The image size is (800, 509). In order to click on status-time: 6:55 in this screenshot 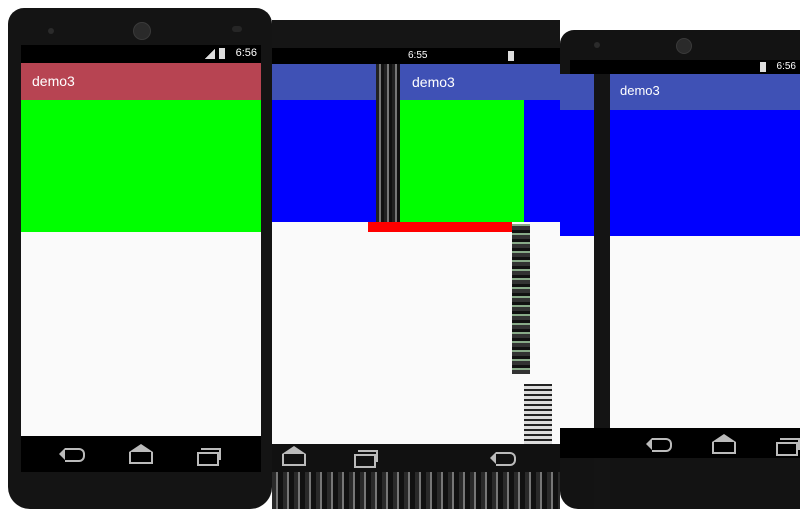, I will do `click(418, 55)`.